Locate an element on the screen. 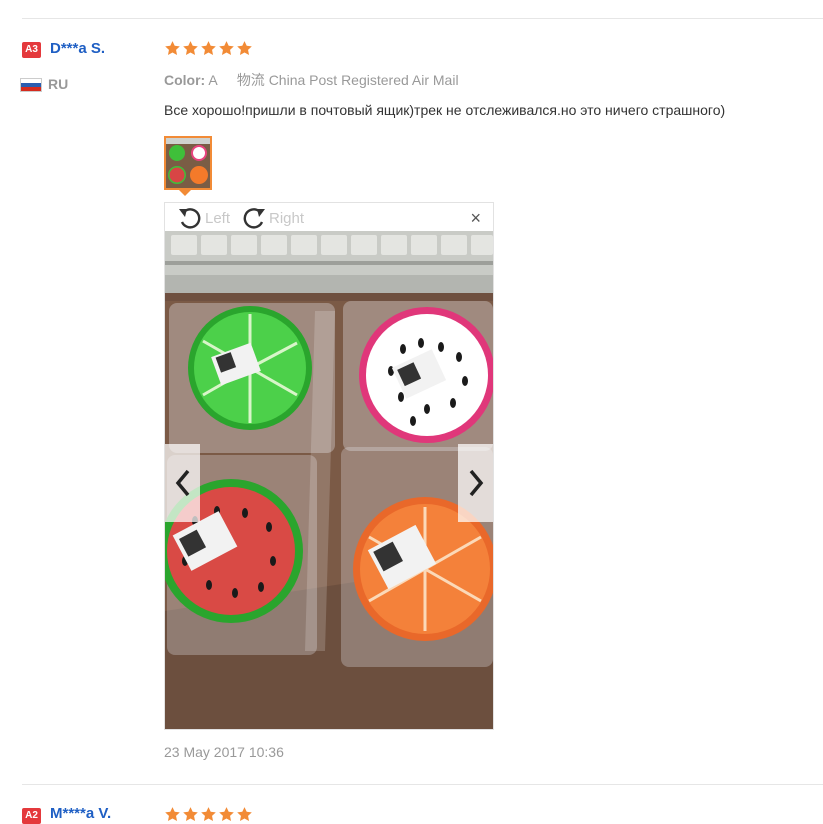  color-value: A is located at coordinates (212, 80).